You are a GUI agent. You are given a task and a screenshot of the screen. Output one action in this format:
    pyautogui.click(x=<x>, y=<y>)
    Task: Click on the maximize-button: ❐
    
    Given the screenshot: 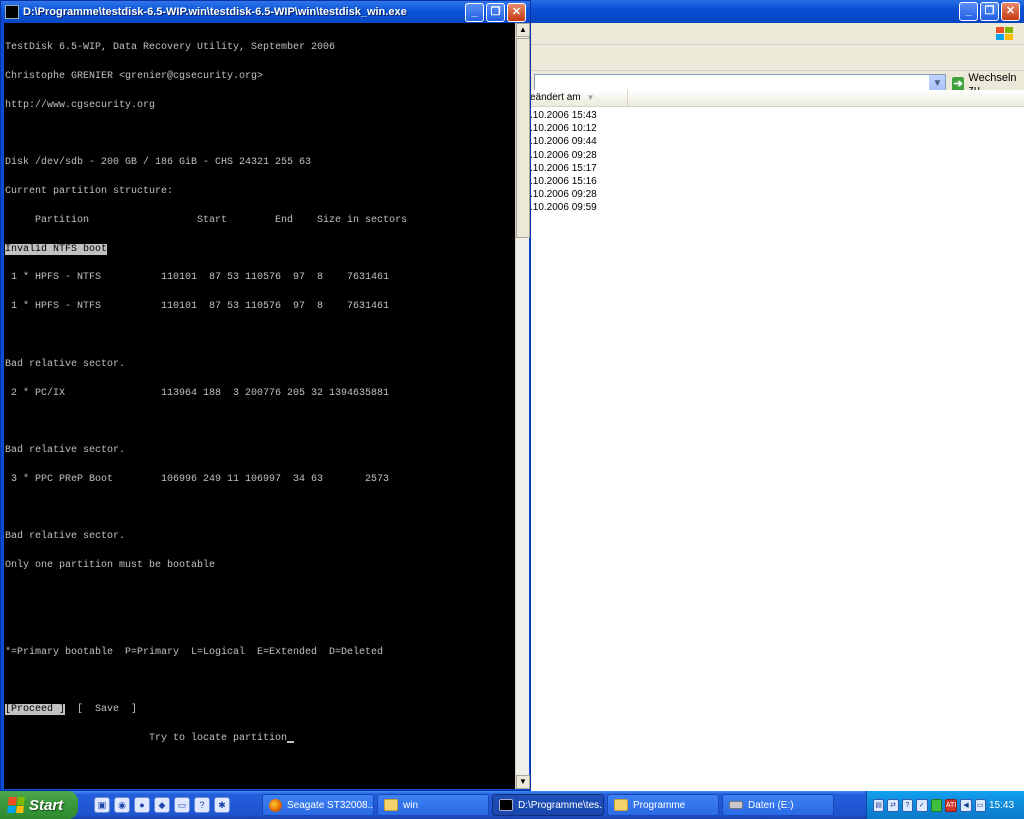 What is the action you would take?
    pyautogui.click(x=495, y=12)
    